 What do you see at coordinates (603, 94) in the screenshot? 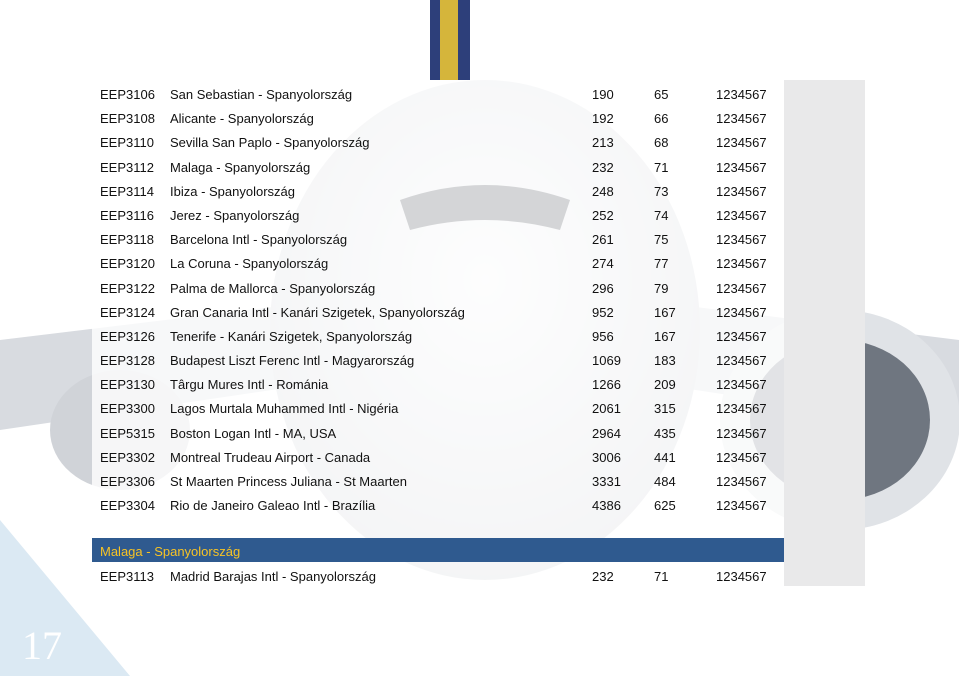
I see `distance: 190` at bounding box center [603, 94].